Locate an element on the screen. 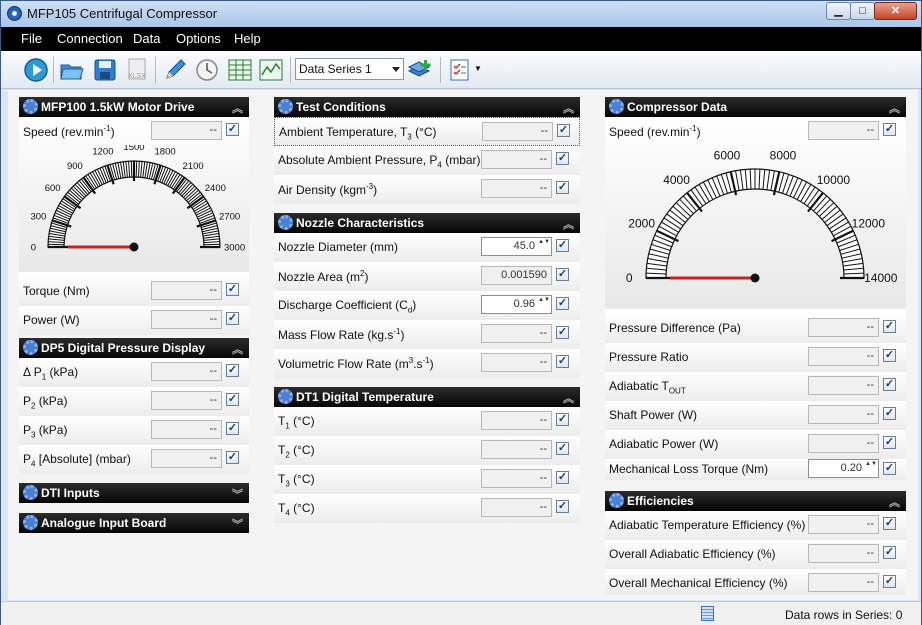 Image resolution: width=922 pixels, height=625 pixels. field-label: Ambient Temperature, T3 (°C) is located at coordinates (358, 133).